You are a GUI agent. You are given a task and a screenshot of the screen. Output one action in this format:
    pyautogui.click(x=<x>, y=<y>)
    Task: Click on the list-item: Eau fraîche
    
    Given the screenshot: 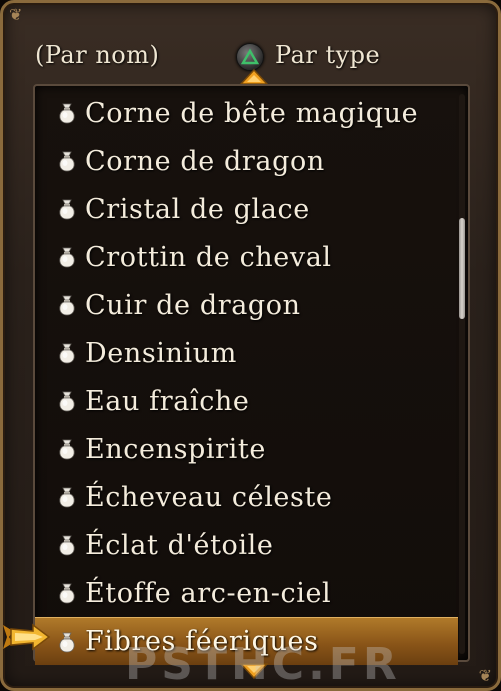 What is the action you would take?
    pyautogui.click(x=246, y=401)
    